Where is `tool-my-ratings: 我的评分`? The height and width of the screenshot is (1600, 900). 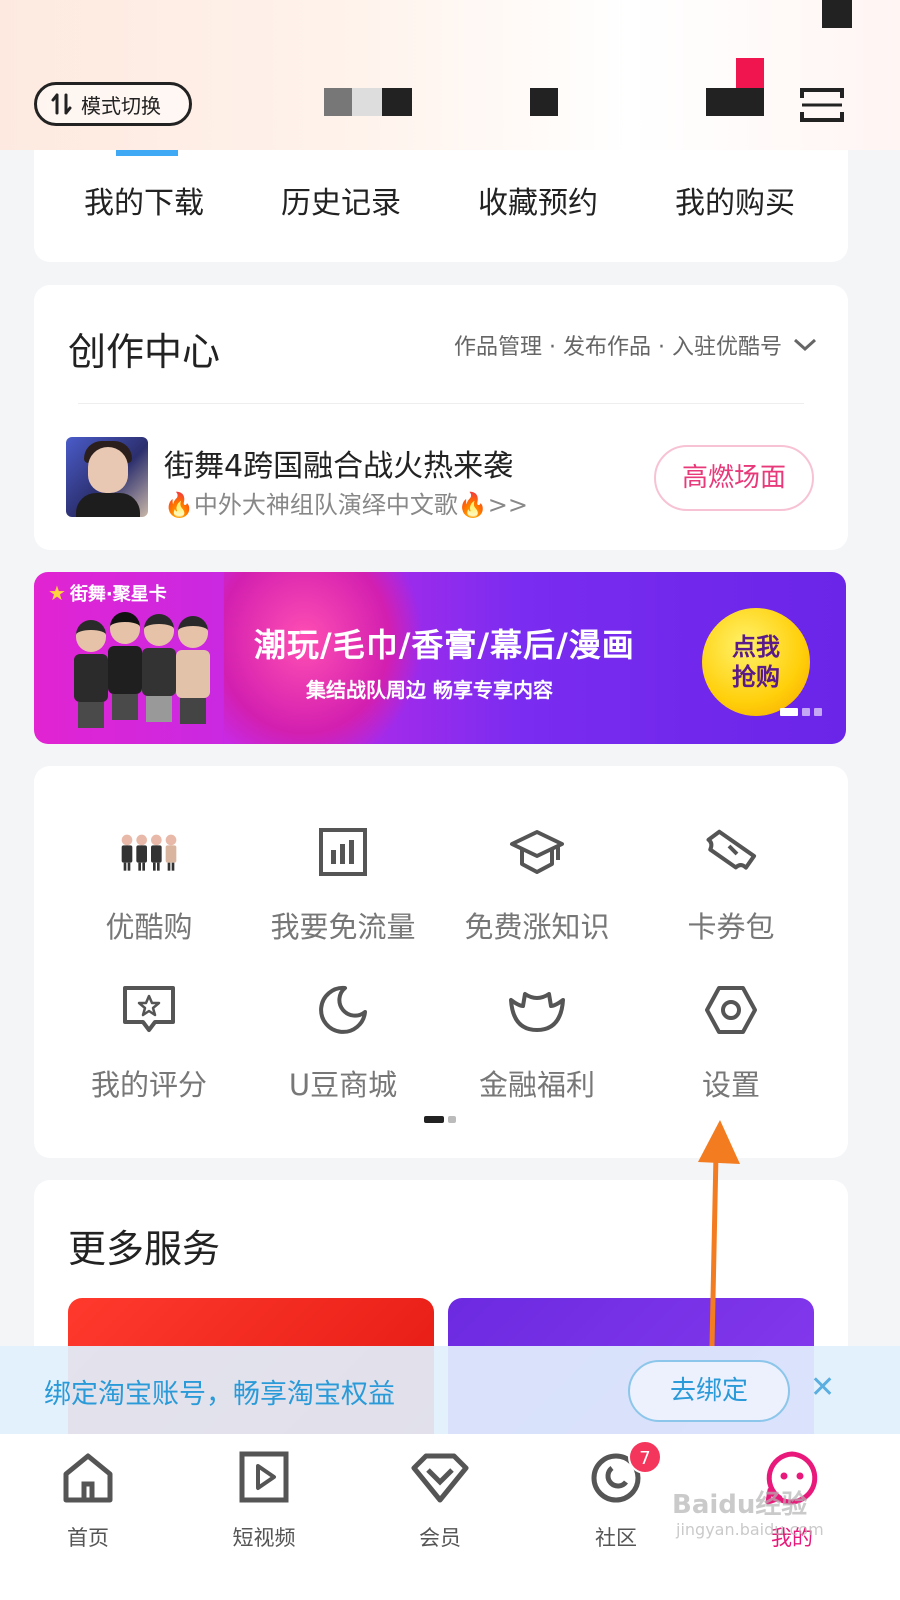
tool-my-ratings: 我的评分 is located at coordinates (149, 1042).